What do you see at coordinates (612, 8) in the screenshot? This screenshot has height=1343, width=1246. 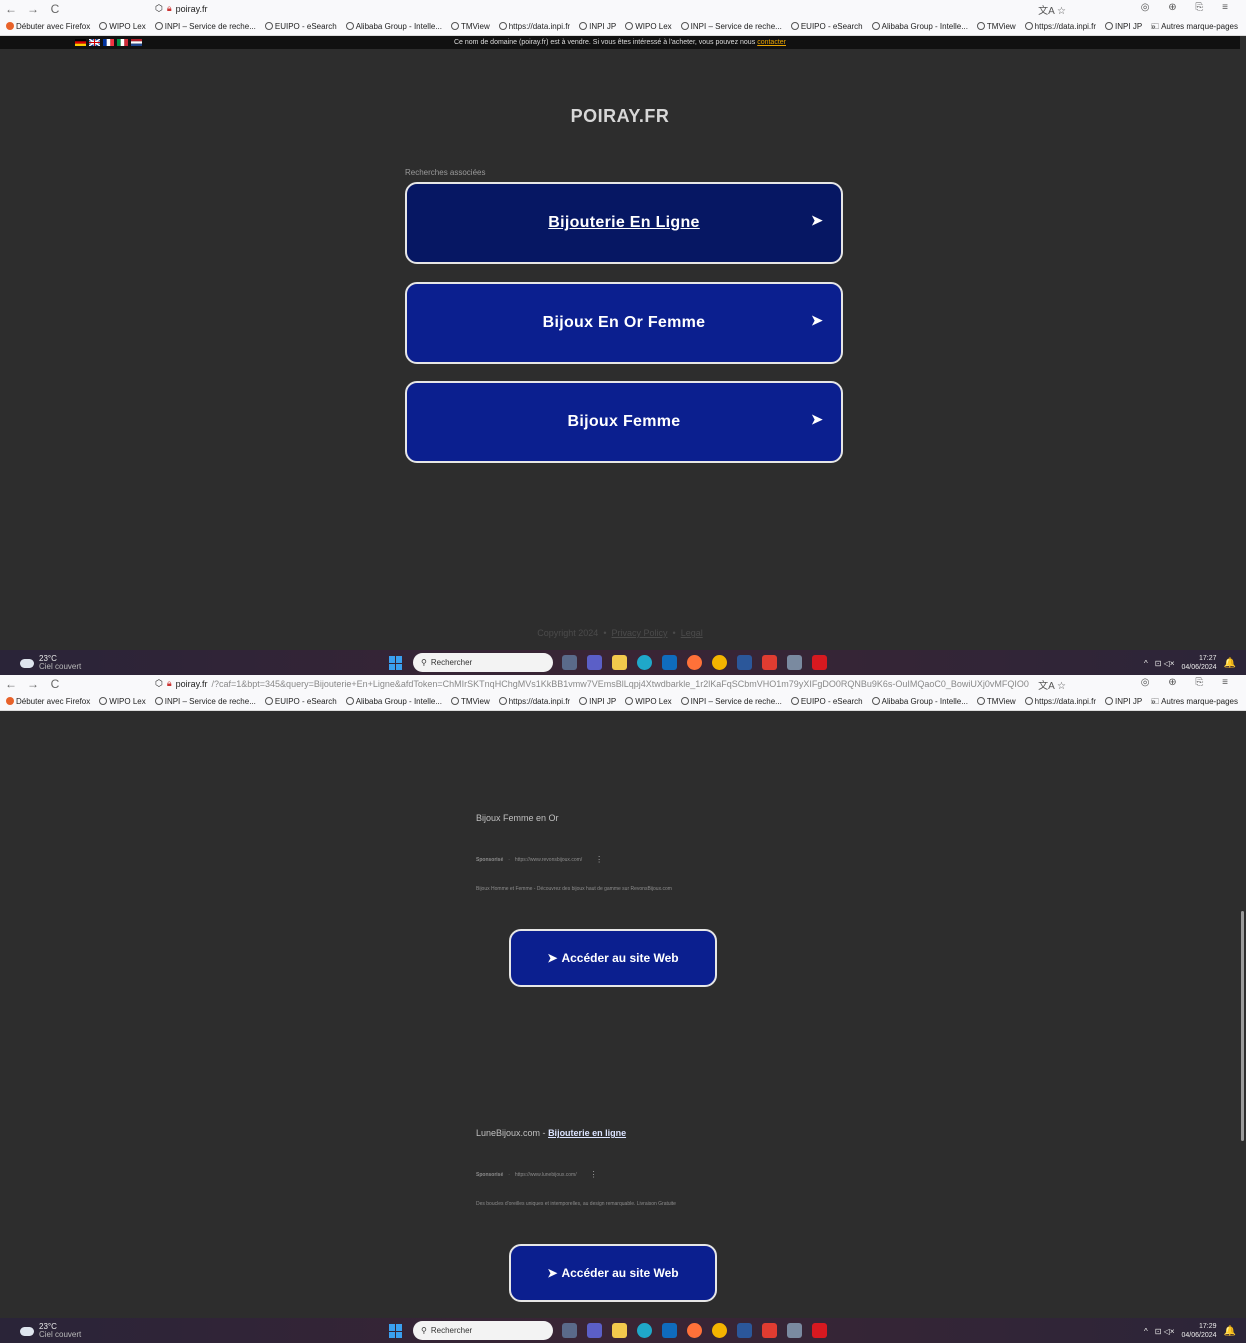 I see `url-bar: ⬡ 🔒︎ poiray.fr` at bounding box center [612, 8].